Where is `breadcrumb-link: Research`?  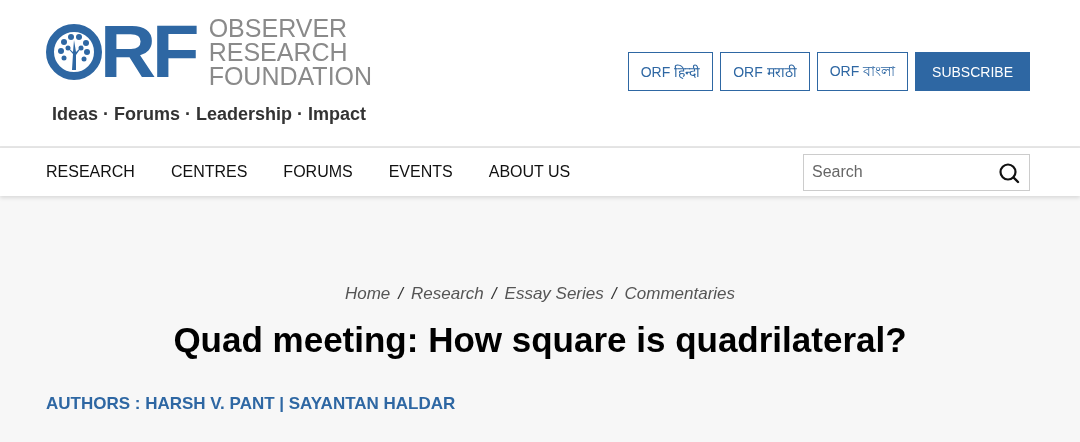 breadcrumb-link: Research is located at coordinates (447, 294).